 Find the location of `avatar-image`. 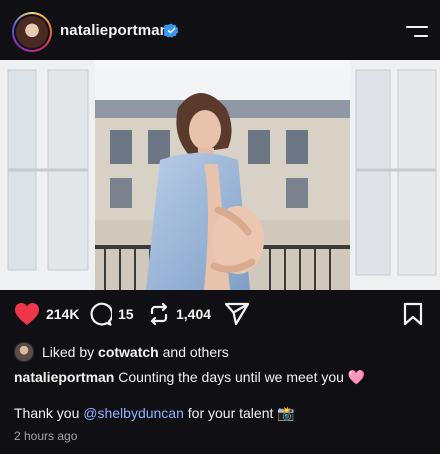

avatar-image is located at coordinates (32, 32).